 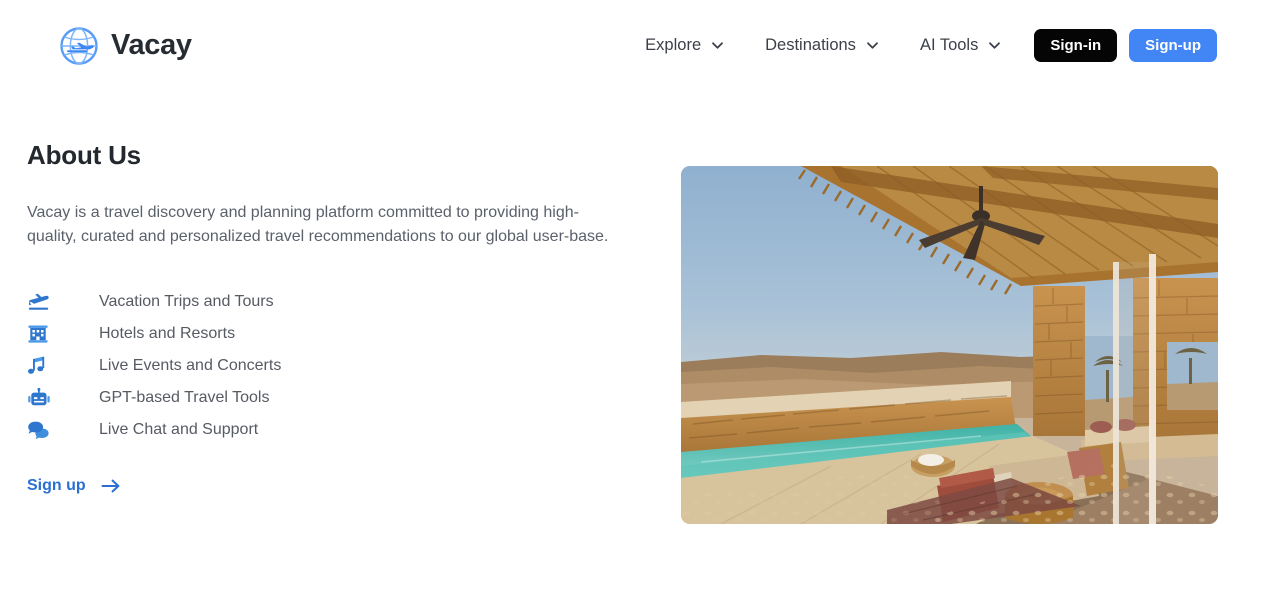 I want to click on plane-departure-icon, so click(x=41, y=302).